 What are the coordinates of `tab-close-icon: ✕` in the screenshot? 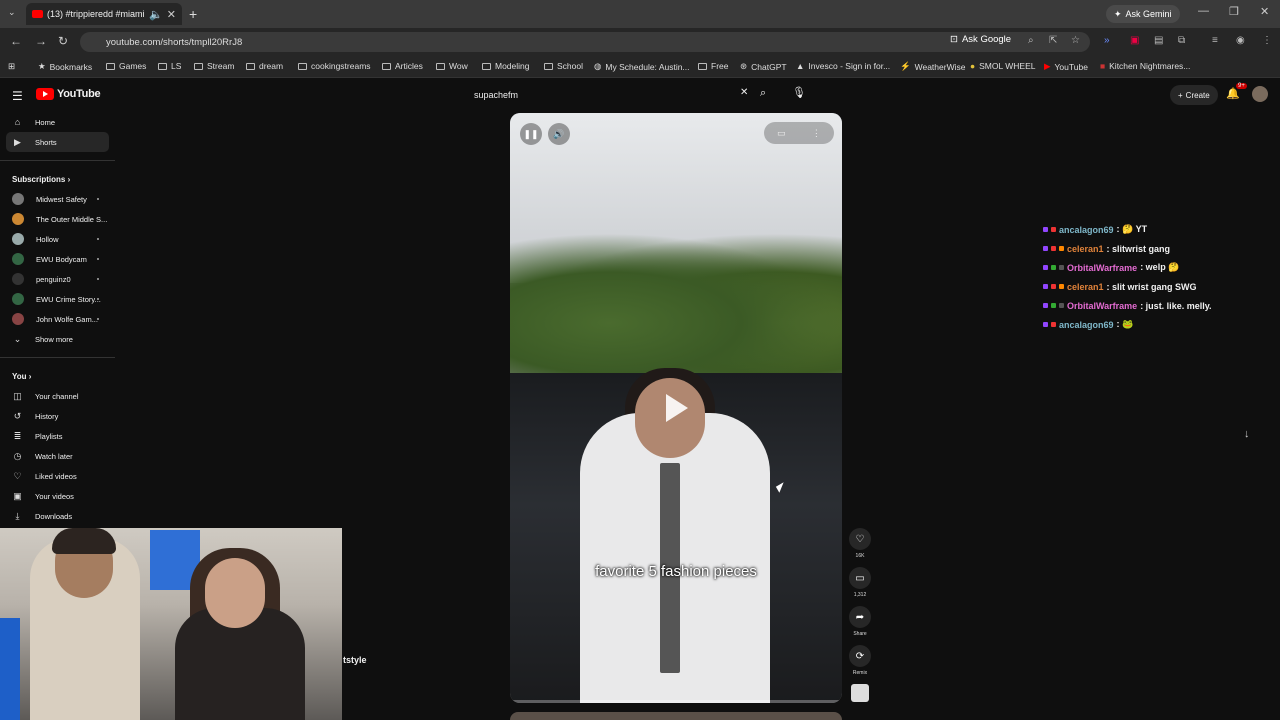 It's located at (171, 14).